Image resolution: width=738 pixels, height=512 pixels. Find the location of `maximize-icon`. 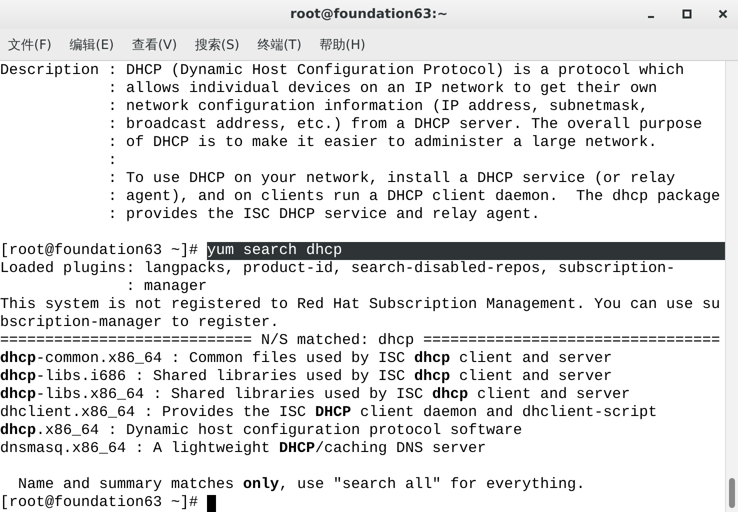

maximize-icon is located at coordinates (687, 14).